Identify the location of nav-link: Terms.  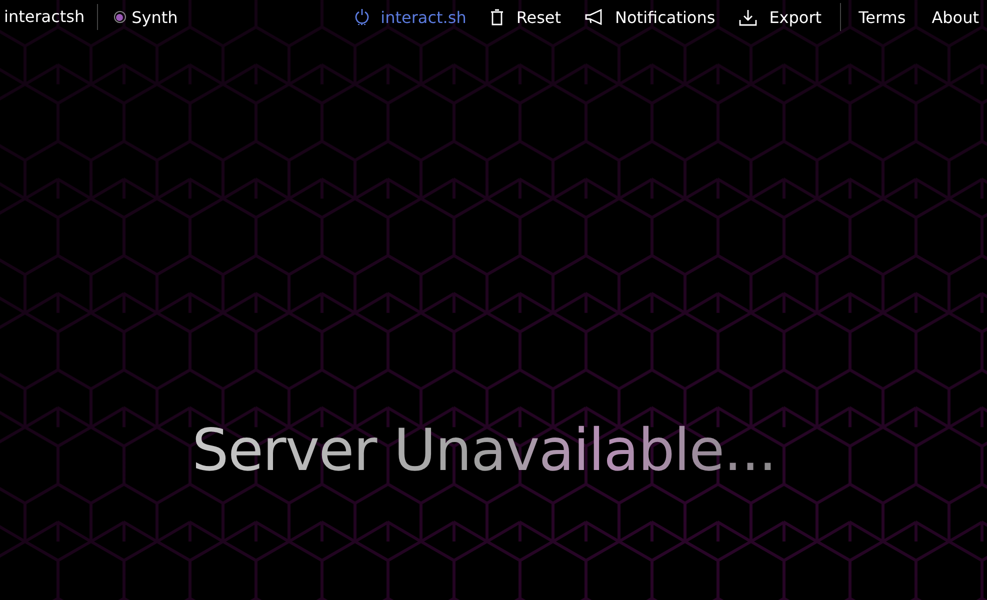
(882, 17).